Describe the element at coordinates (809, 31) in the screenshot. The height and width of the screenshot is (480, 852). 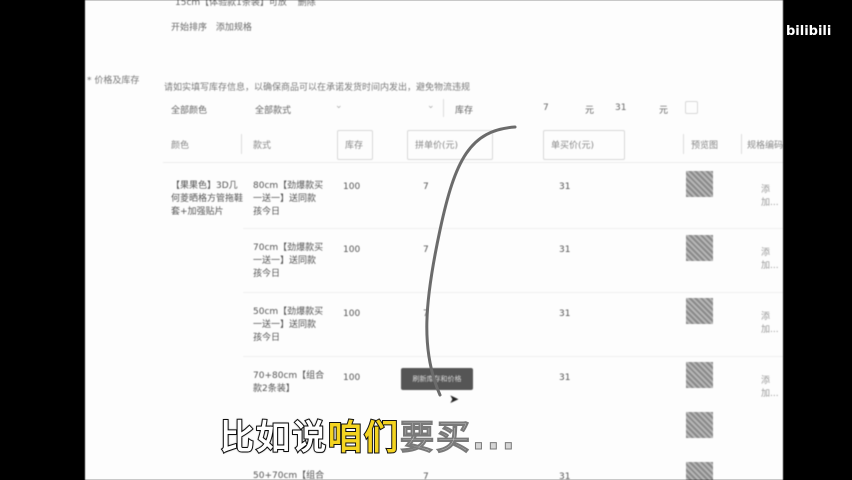
I see `bilibili-logo: bilibili` at that location.